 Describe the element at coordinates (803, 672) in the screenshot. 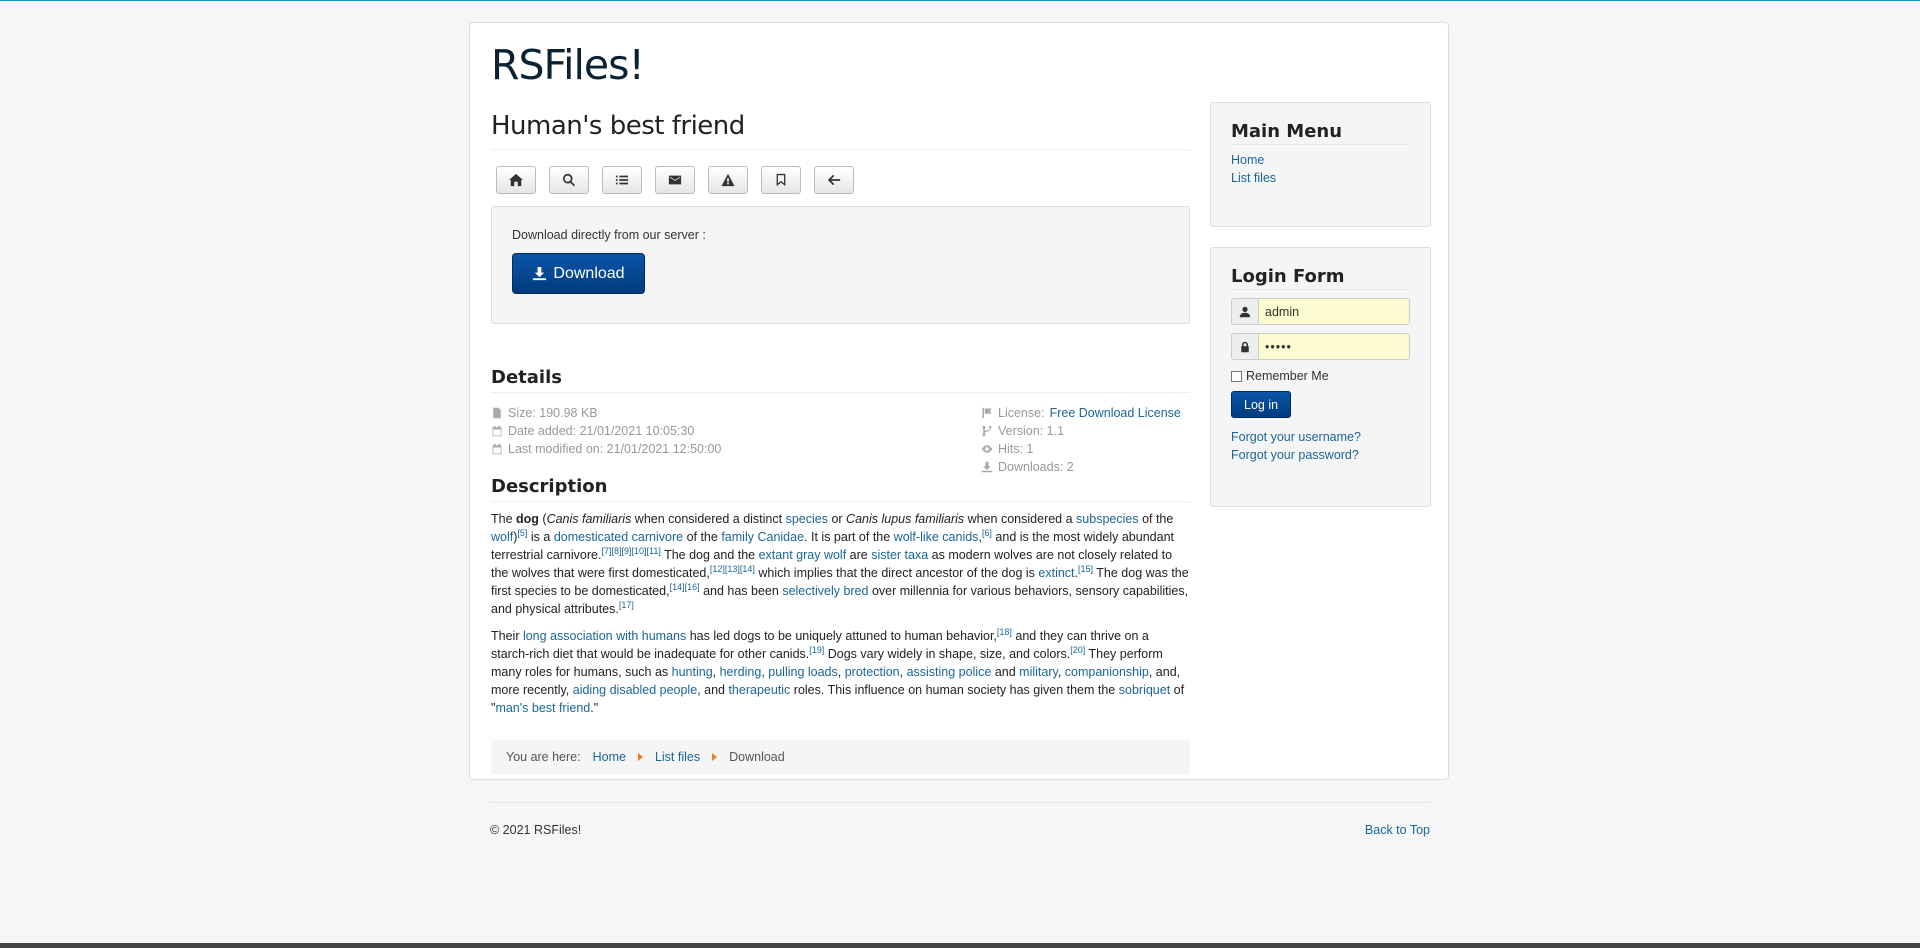

I see `wiki-link: pulling loads` at that location.